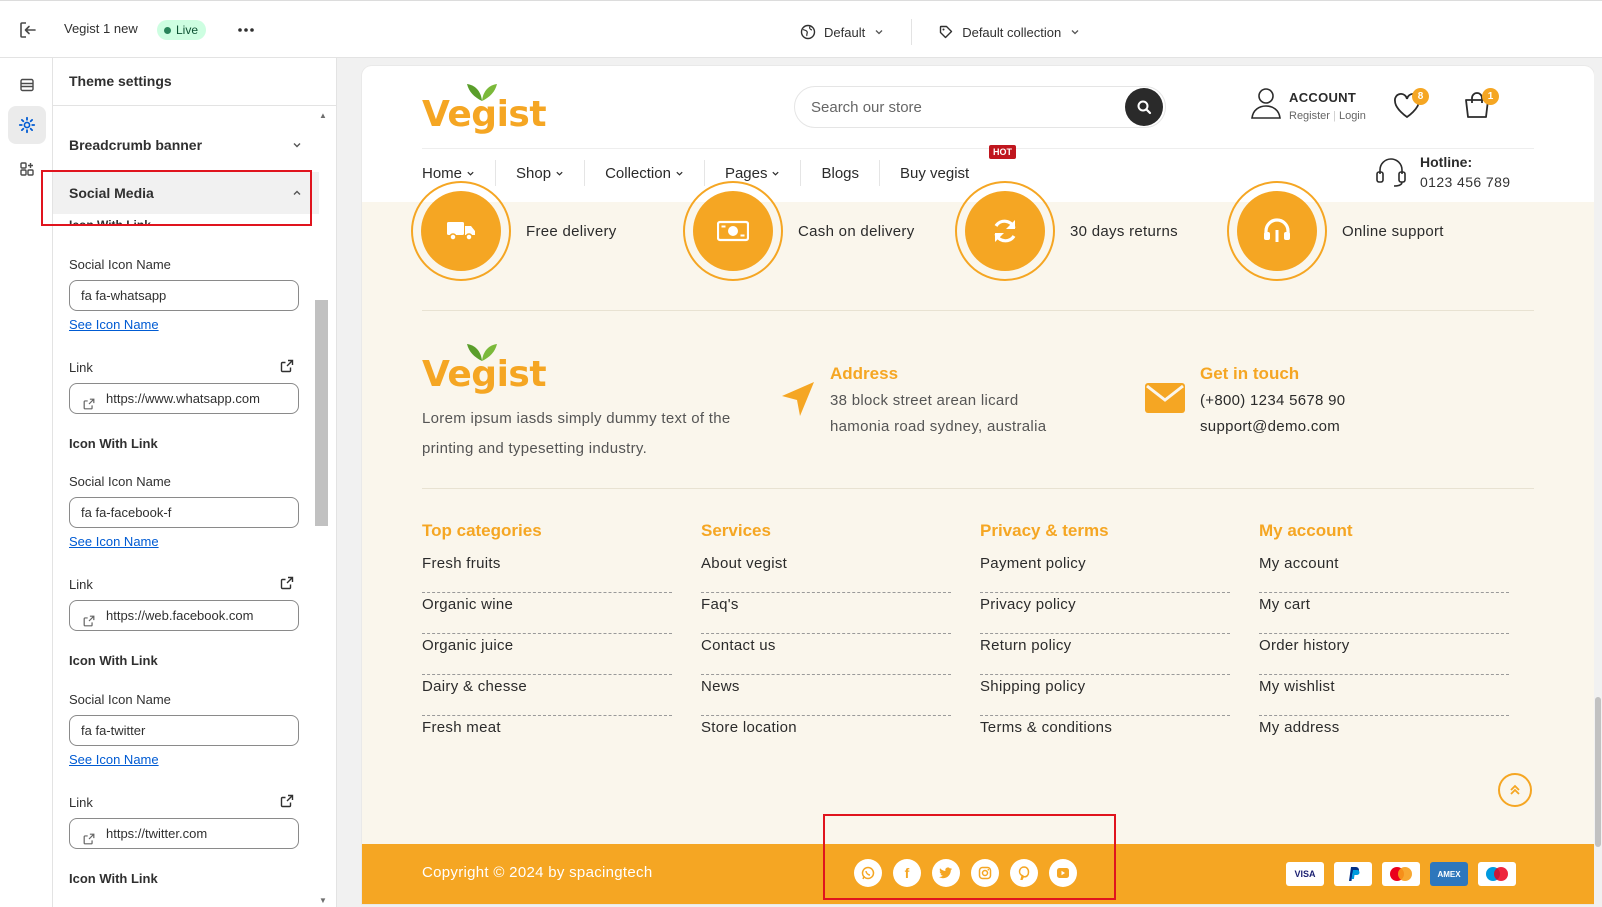 This screenshot has height=907, width=1602. I want to click on search-placeholder: Search our store, so click(866, 107).